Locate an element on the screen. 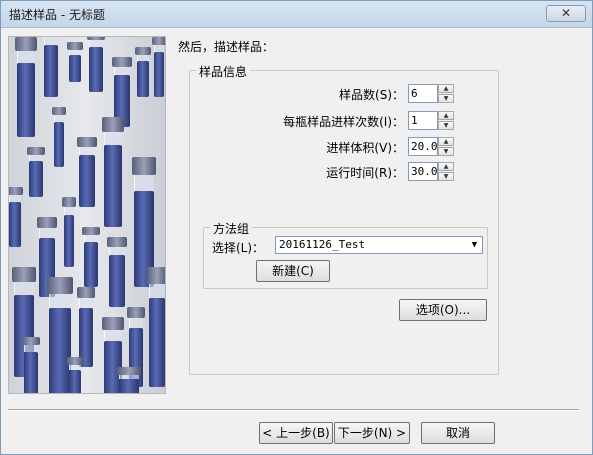 The height and width of the screenshot is (455, 593). method-set-value: 20161126_Test is located at coordinates (322, 244).